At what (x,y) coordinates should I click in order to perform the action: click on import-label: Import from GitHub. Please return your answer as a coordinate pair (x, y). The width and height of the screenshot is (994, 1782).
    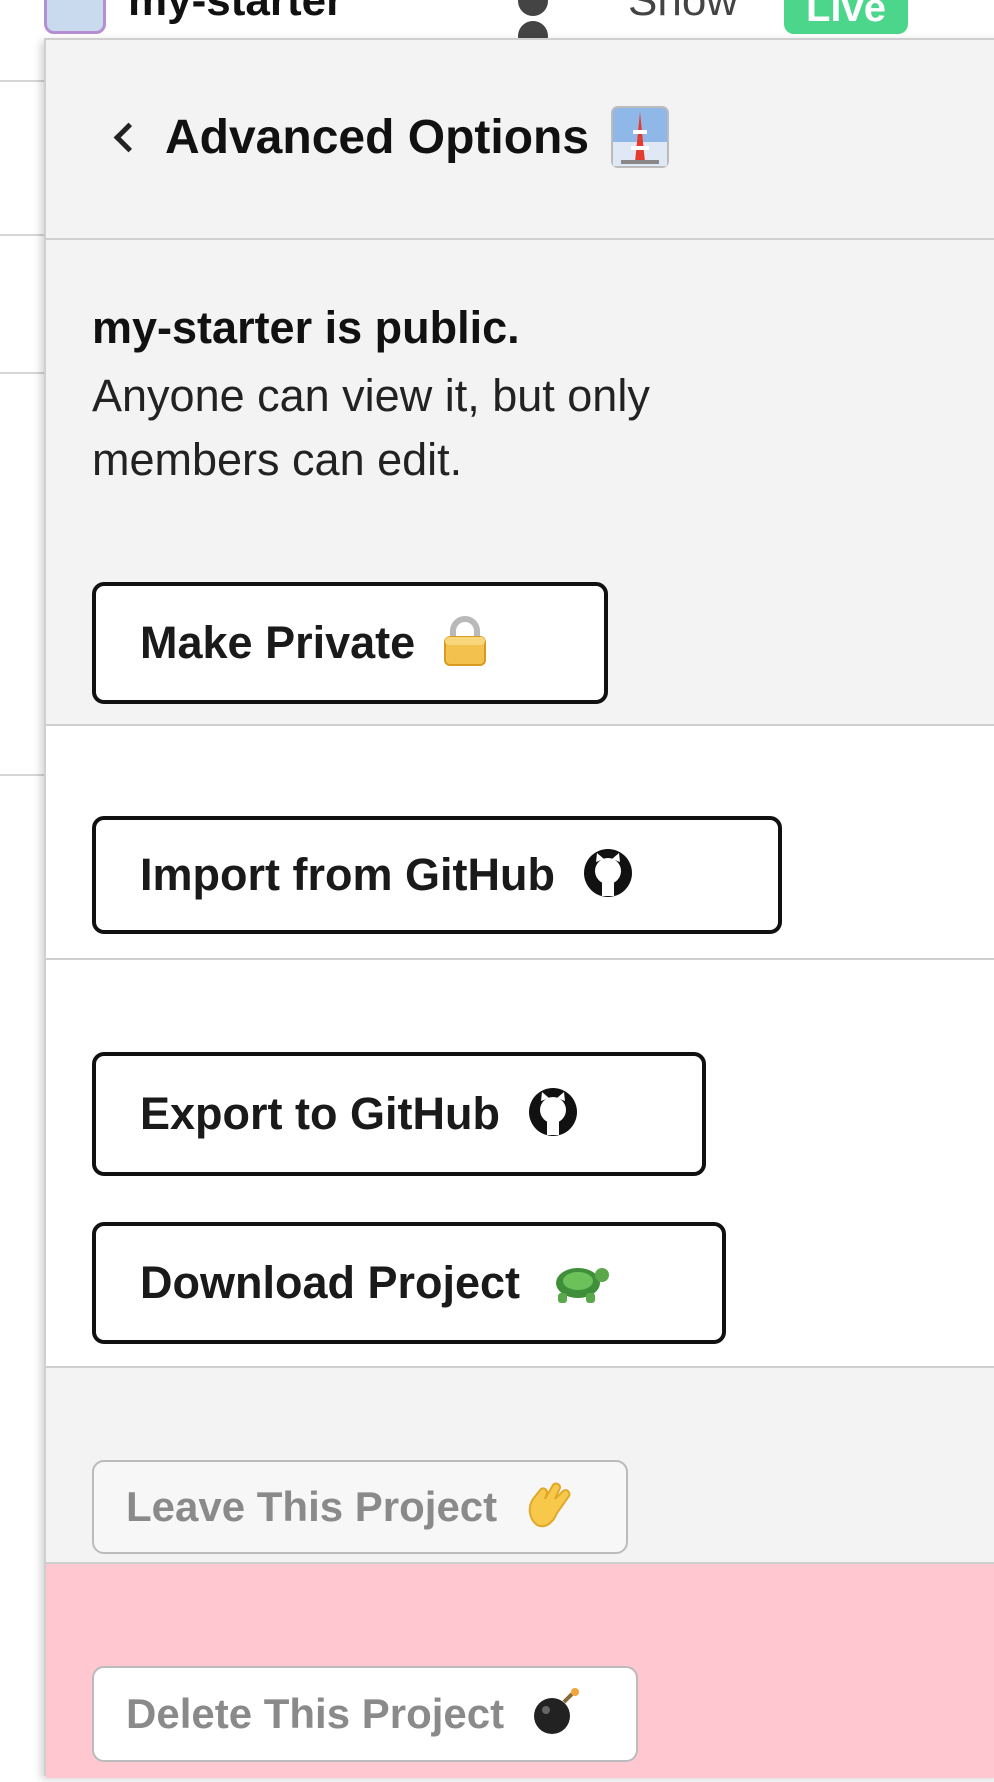
    Looking at the image, I should click on (347, 874).